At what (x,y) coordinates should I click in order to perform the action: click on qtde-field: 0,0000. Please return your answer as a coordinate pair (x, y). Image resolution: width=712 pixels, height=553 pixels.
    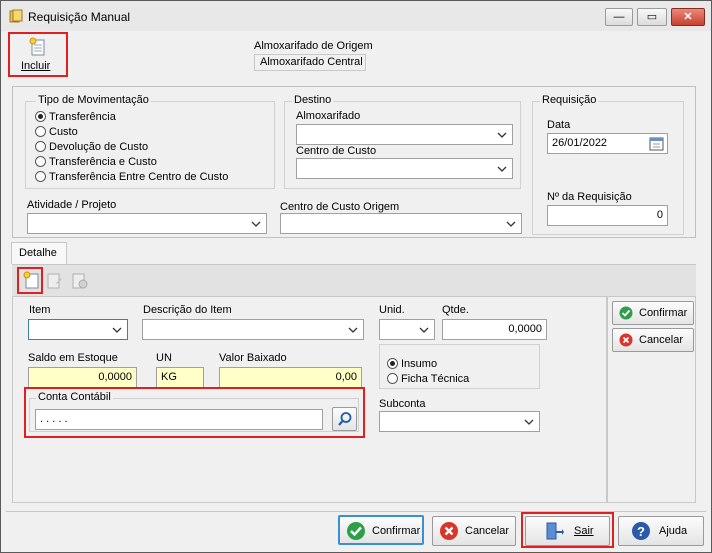
    Looking at the image, I should click on (494, 329).